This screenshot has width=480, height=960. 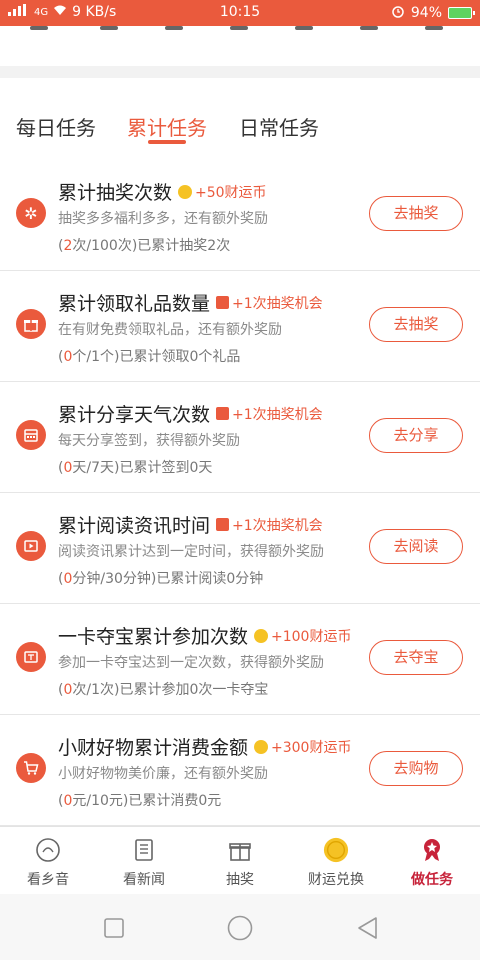 I want to click on back-button, so click(x=368, y=930).